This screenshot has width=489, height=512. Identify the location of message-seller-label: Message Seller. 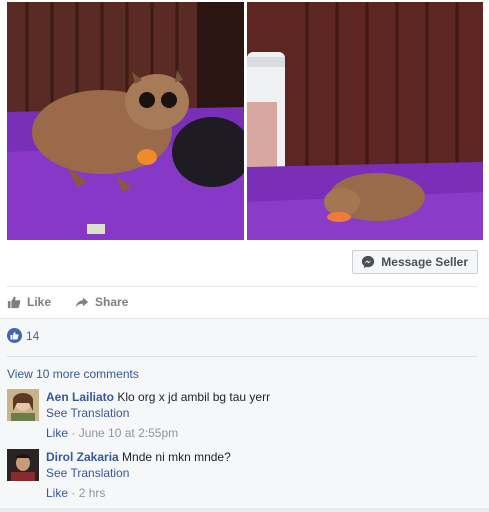
(424, 262).